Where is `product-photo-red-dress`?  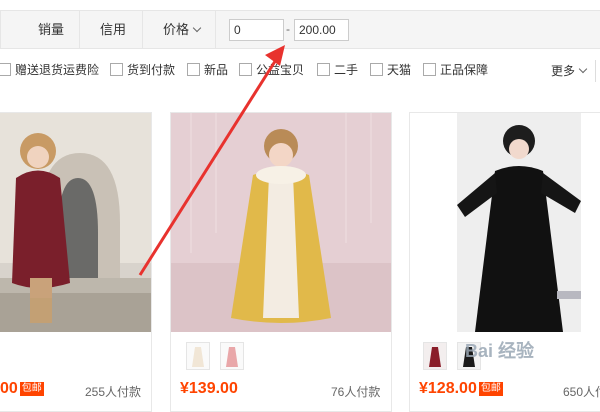
product-photo-red-dress is located at coordinates (75, 222).